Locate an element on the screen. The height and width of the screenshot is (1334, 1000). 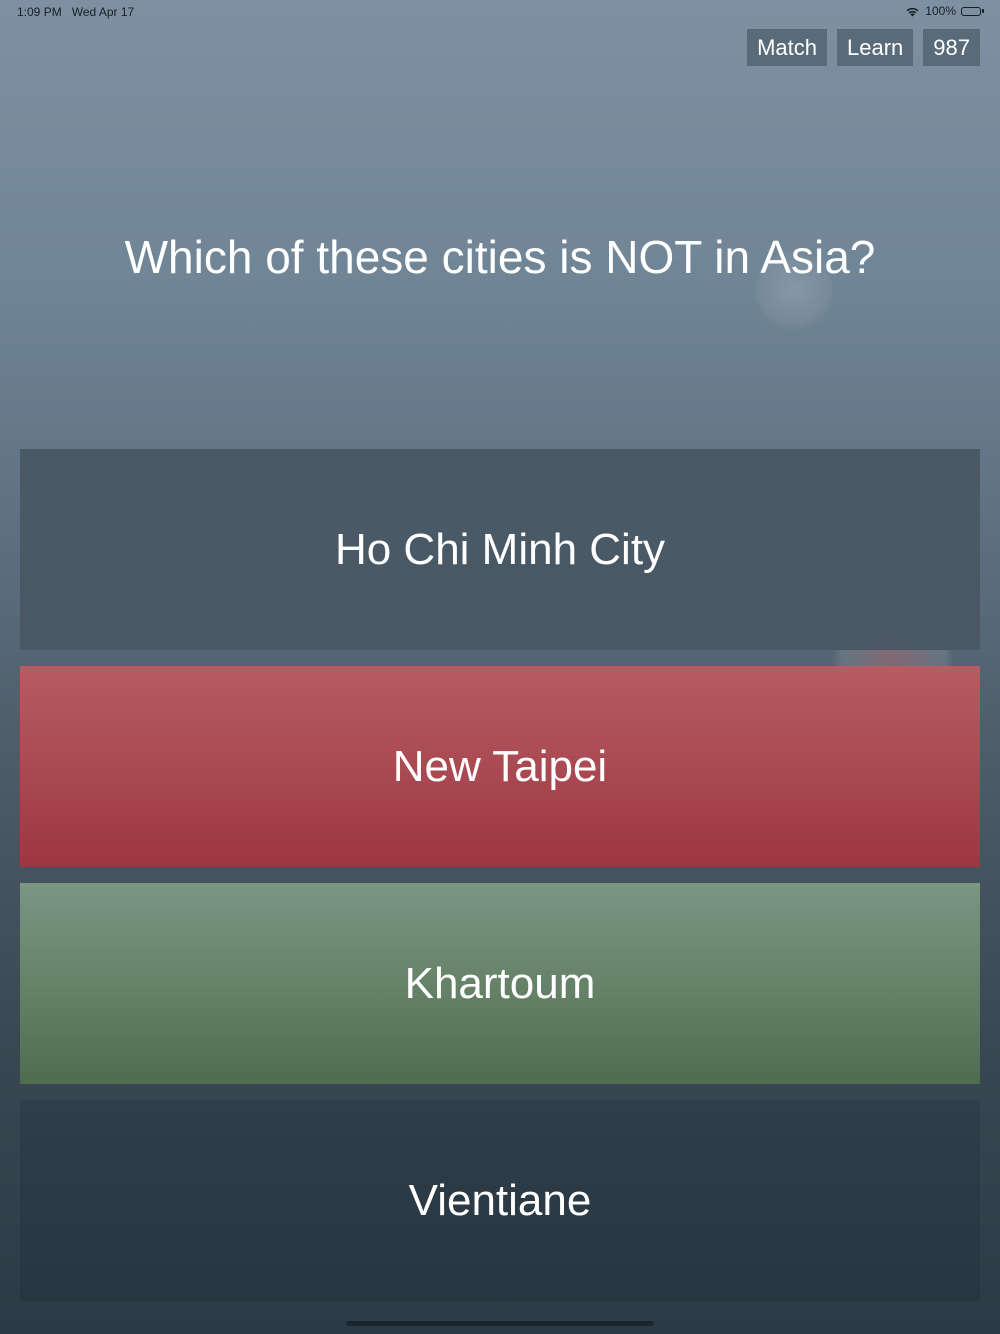
wifi-icon is located at coordinates (912, 11).